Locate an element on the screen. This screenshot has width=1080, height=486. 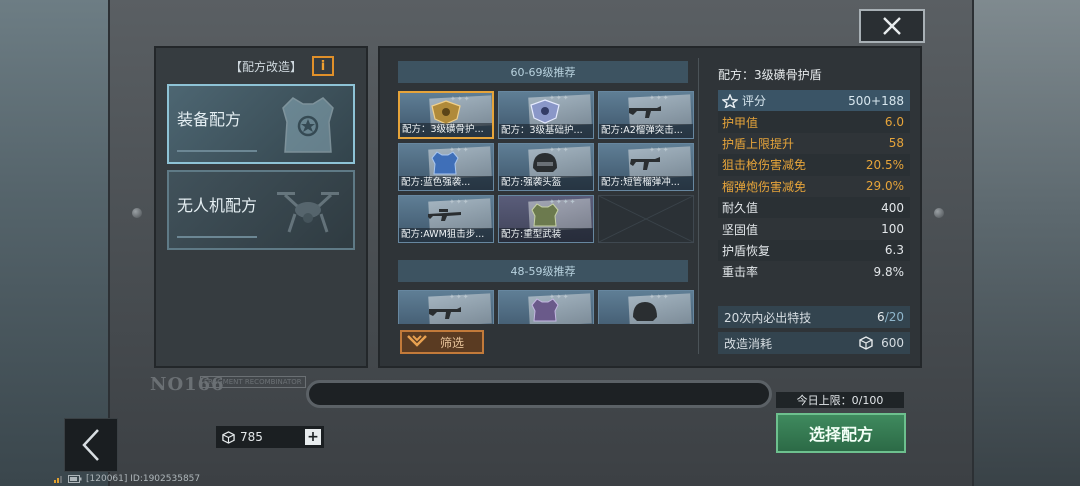
add-currency-button: + is located at coordinates (313, 437).